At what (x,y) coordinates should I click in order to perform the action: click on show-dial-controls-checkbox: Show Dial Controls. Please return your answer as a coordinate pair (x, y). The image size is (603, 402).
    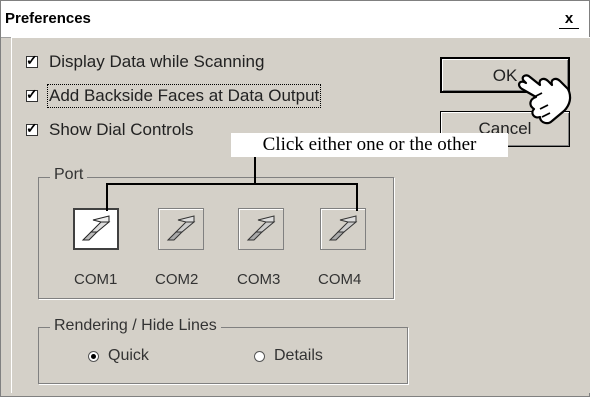
    Looking at the image, I should click on (110, 130).